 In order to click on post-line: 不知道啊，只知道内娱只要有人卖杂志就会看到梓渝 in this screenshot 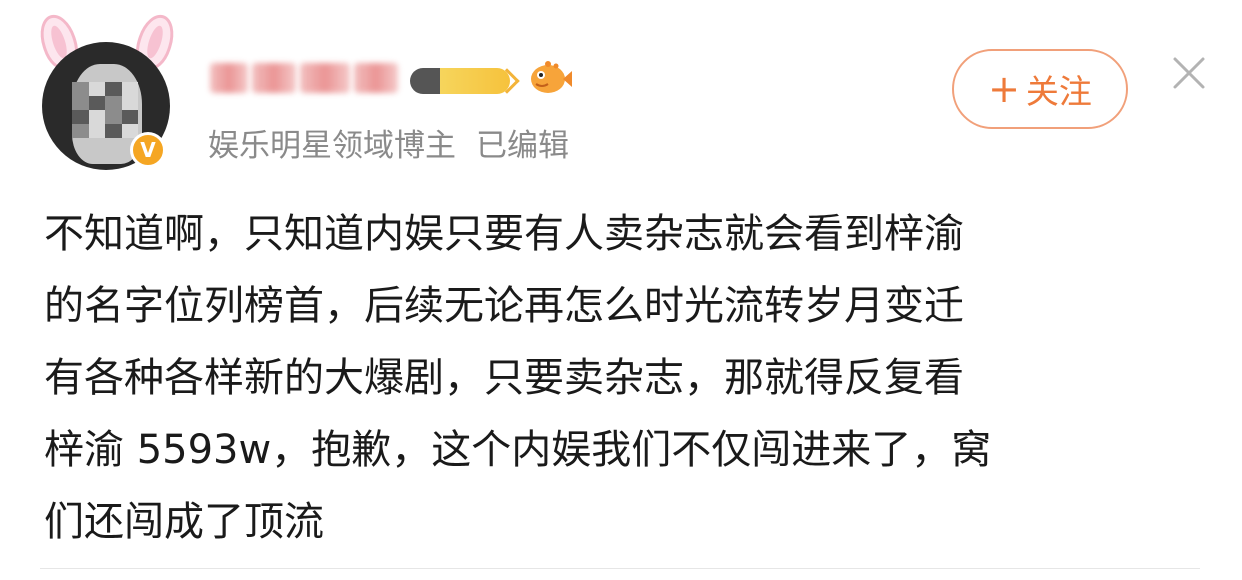, I will do `click(504, 234)`.